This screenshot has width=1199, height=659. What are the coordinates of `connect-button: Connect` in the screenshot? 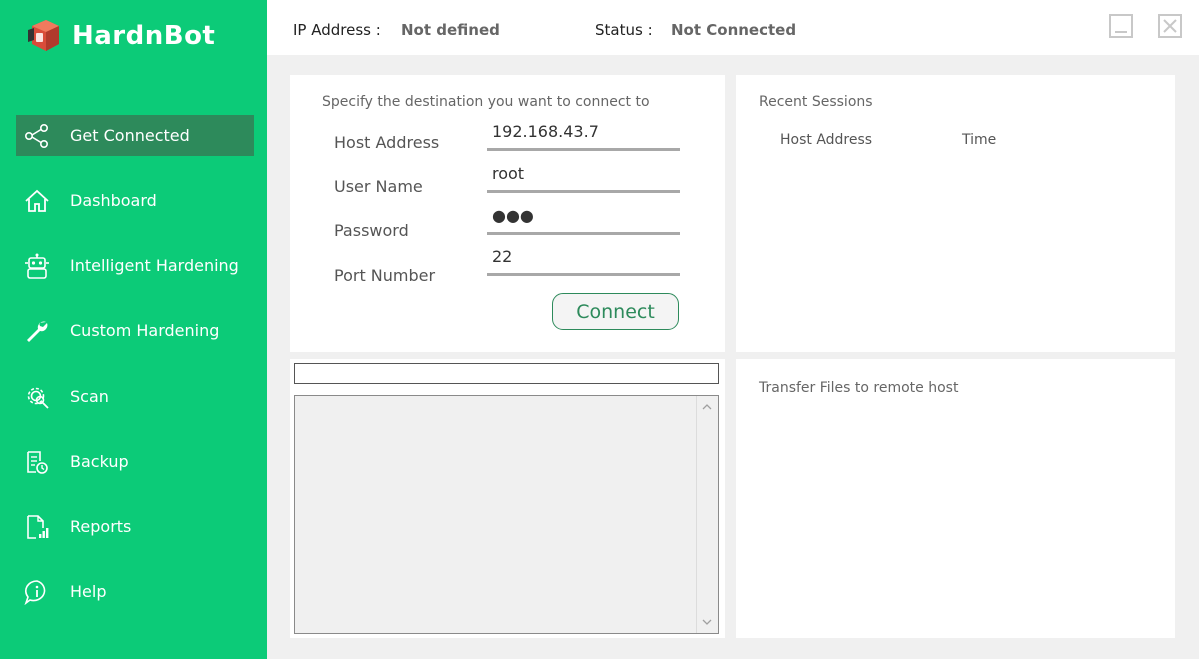 It's located at (615, 311).